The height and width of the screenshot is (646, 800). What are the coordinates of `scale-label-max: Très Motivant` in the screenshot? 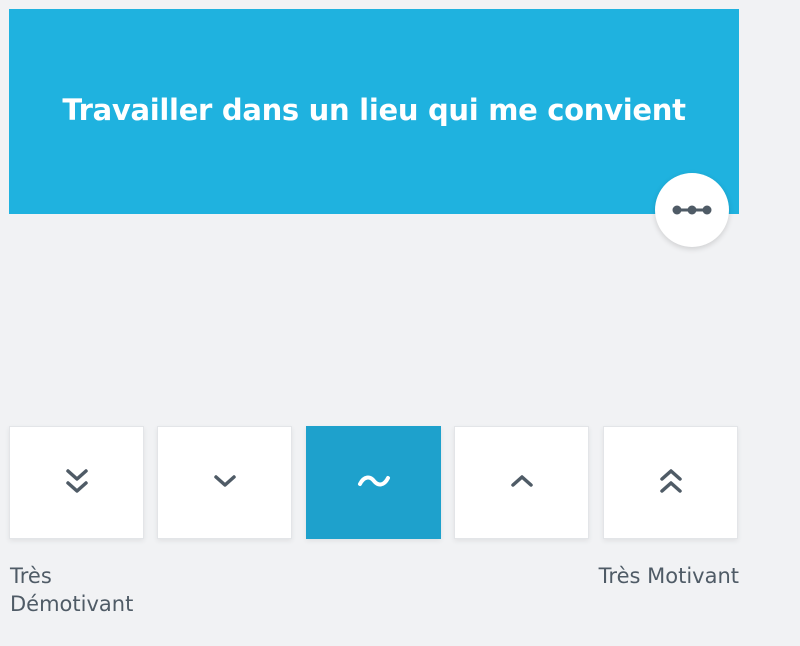 It's located at (668, 576).